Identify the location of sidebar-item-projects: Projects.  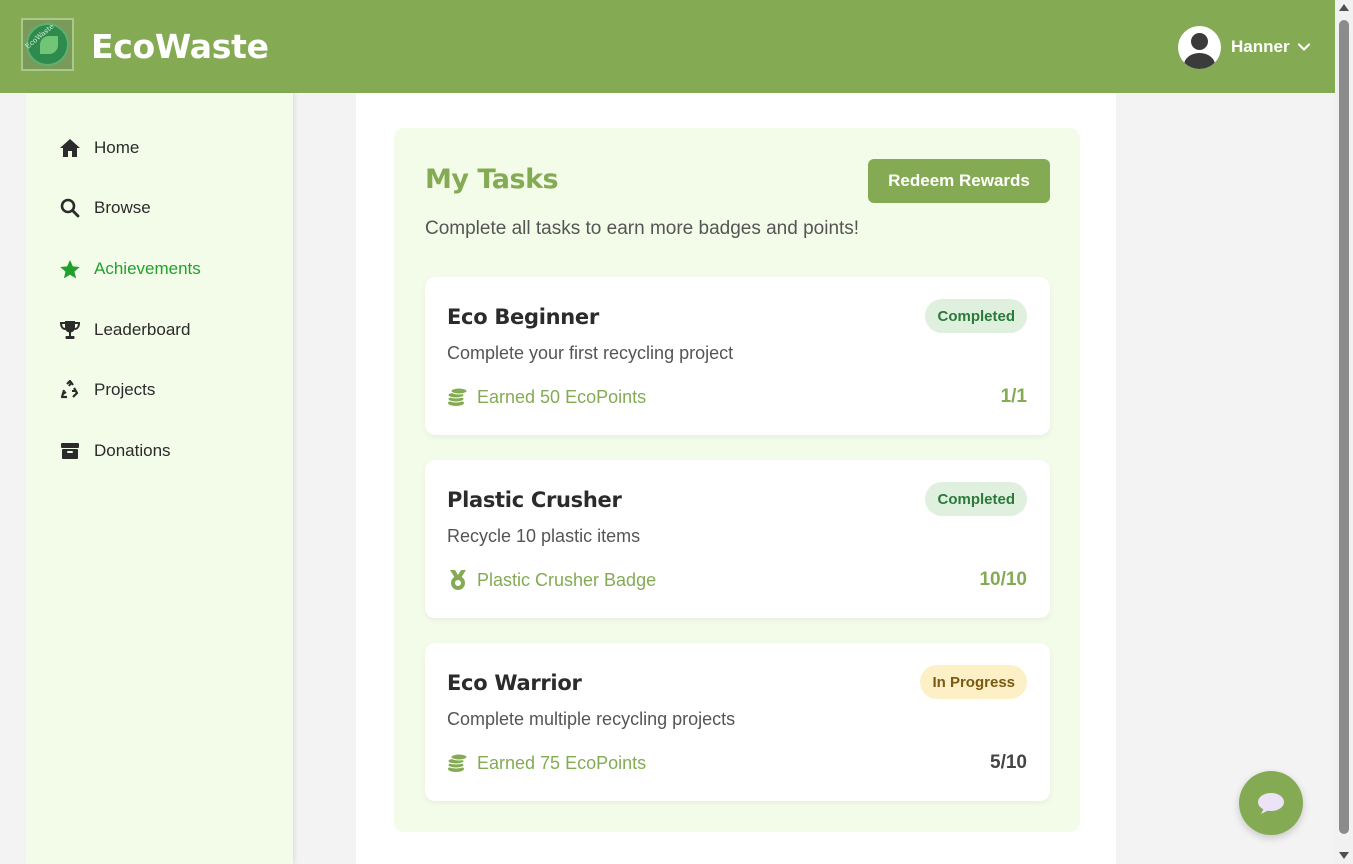
(107, 390).